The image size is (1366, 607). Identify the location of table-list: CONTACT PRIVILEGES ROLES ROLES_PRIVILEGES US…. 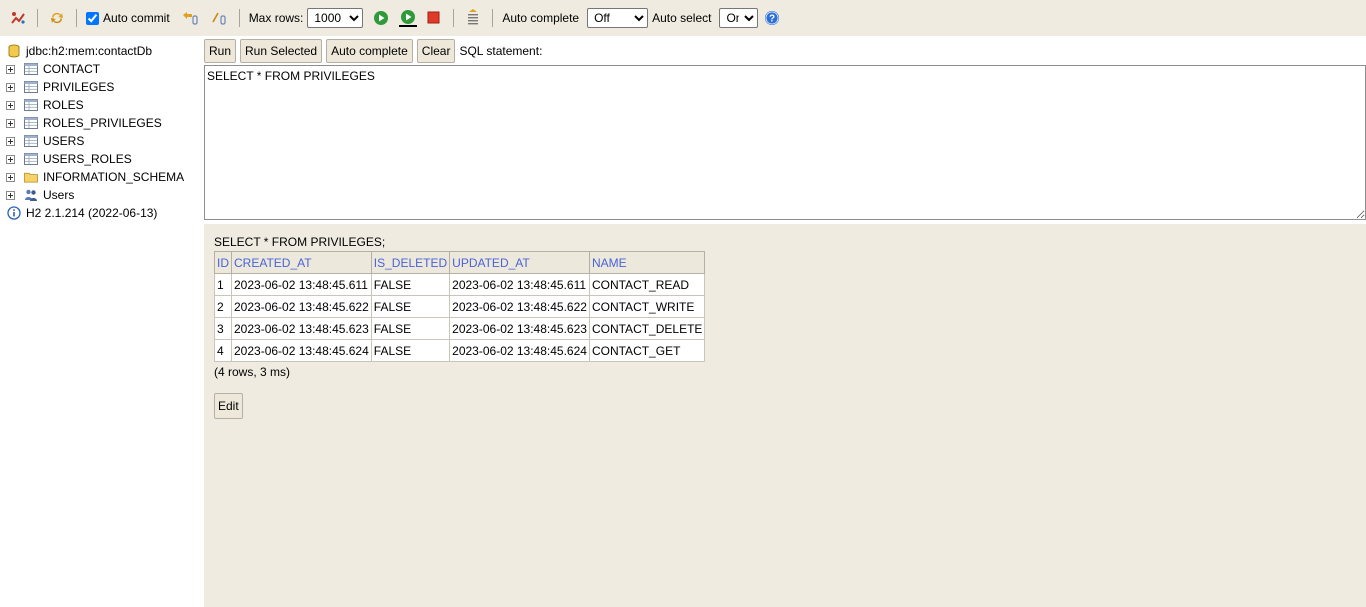
(102, 114).